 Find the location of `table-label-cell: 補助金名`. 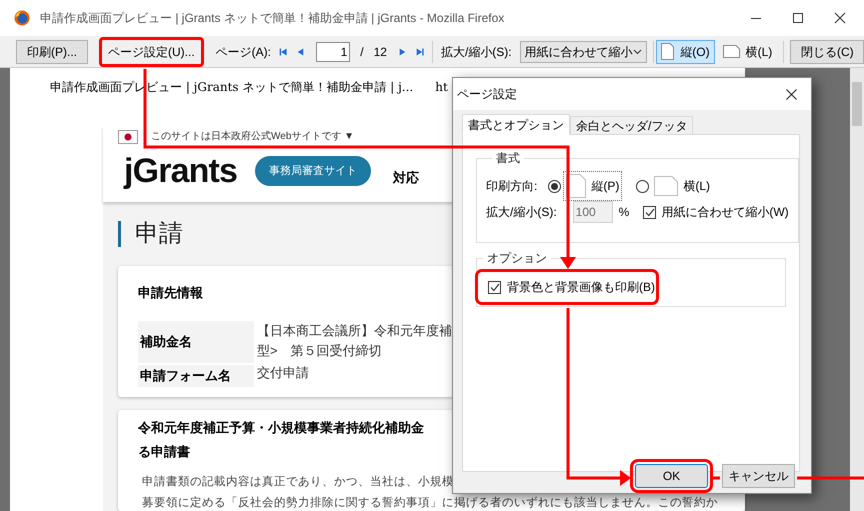

table-label-cell: 補助金名 is located at coordinates (196, 341).